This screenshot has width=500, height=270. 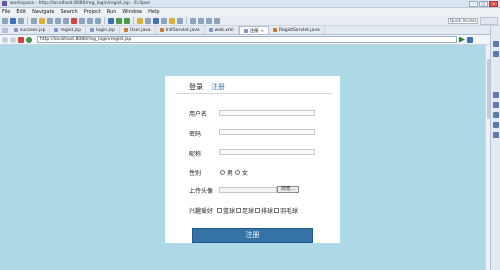 What do you see at coordinates (496, 135) in the screenshot?
I see `servers-icon` at bounding box center [496, 135].